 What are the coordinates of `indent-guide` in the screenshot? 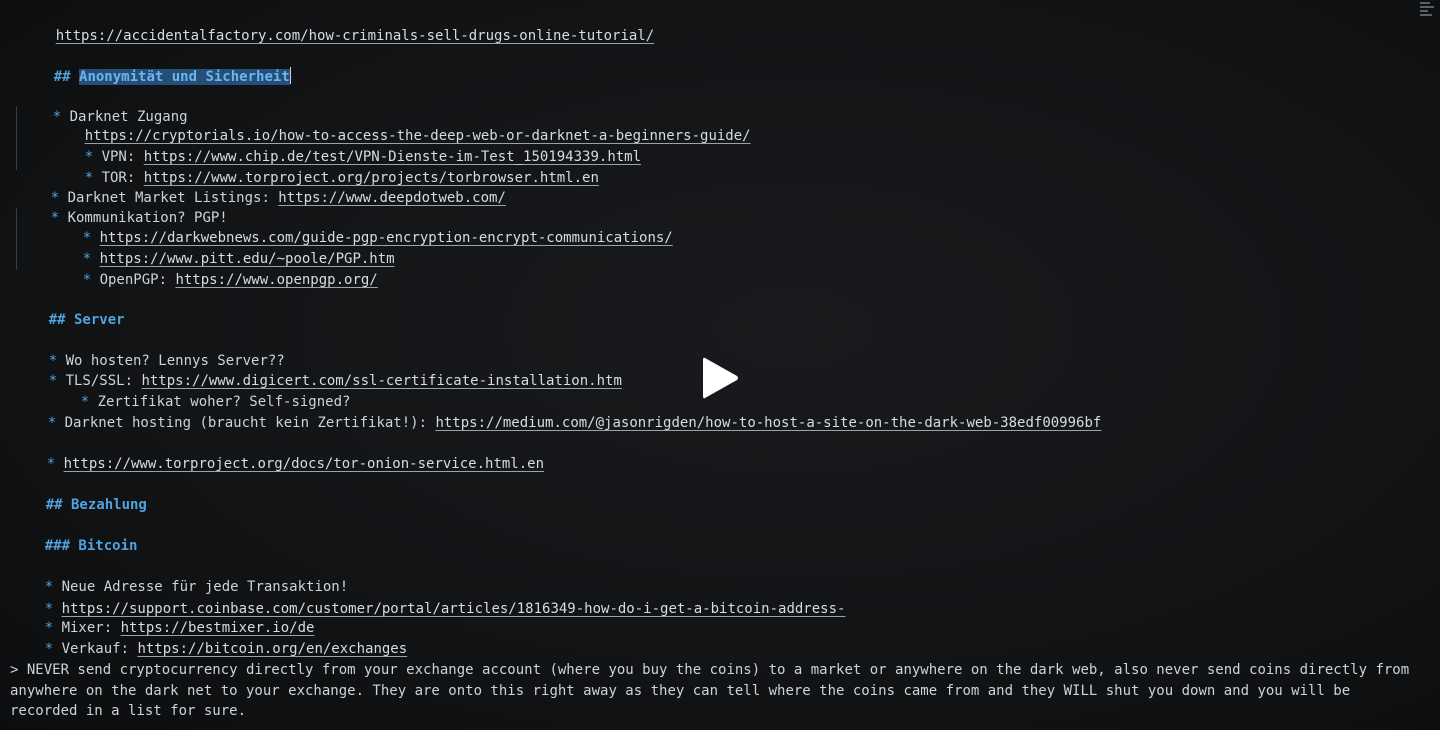 It's located at (16, 138).